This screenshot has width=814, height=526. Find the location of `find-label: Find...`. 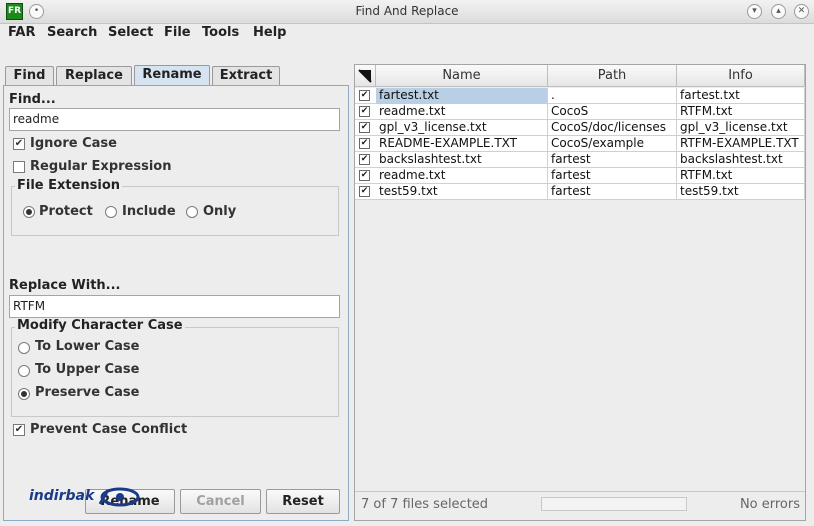

find-label: Find... is located at coordinates (32, 99).